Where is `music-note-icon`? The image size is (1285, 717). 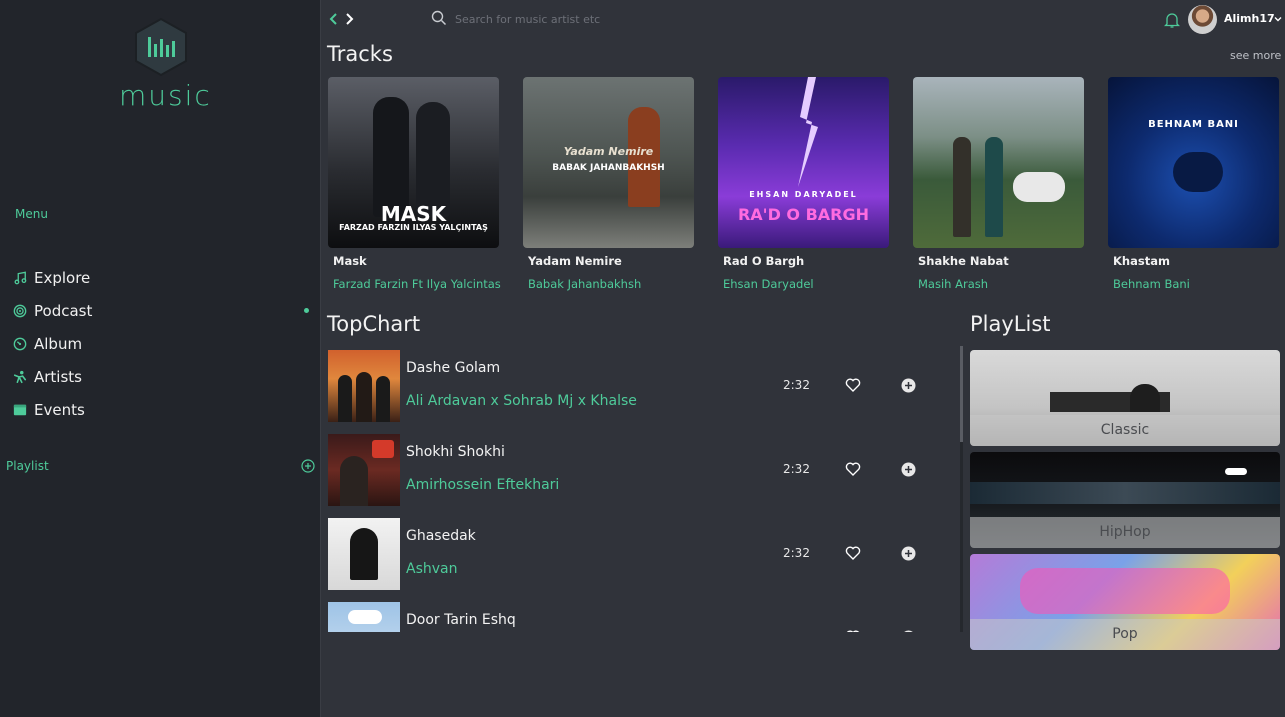
music-note-icon is located at coordinates (20, 278).